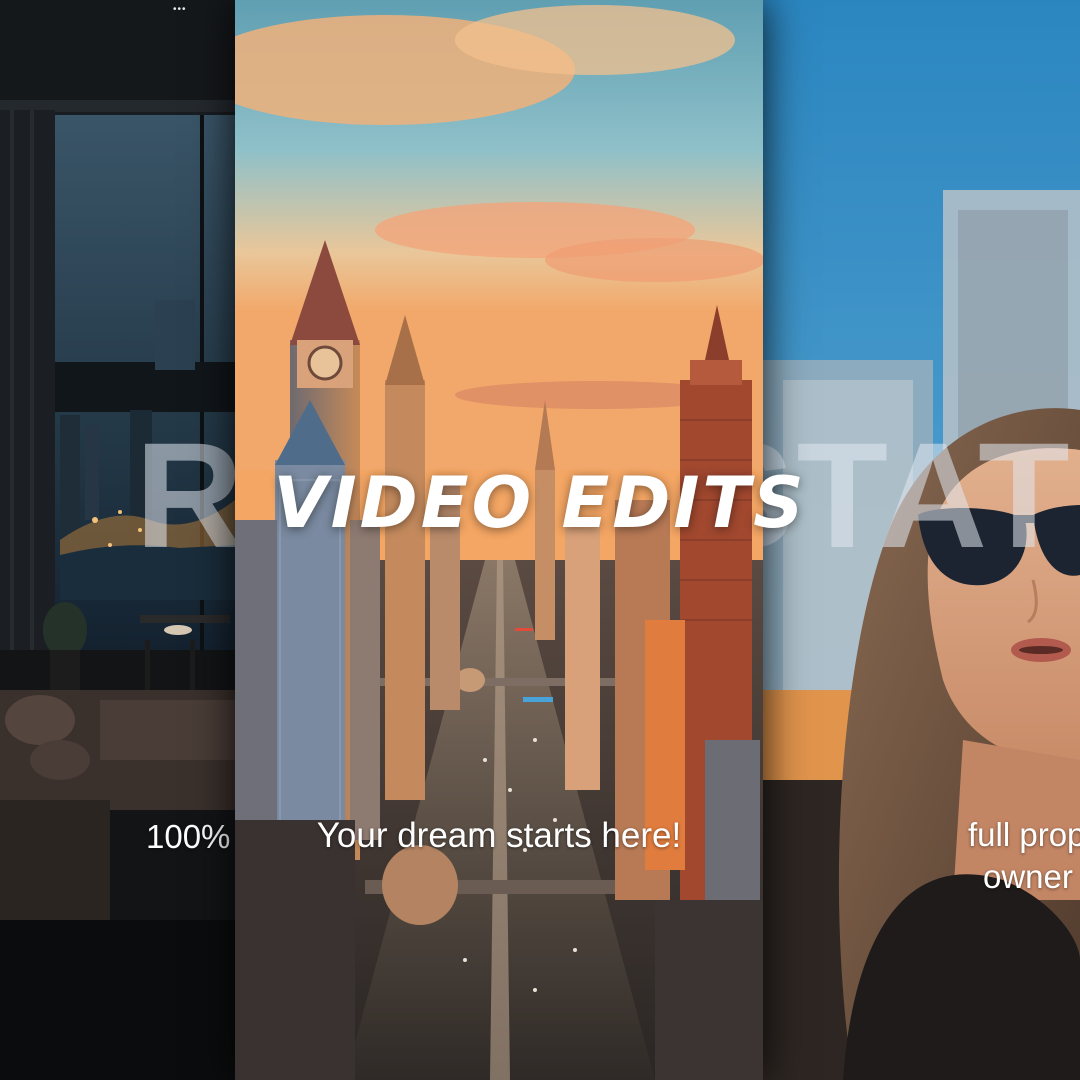 The image size is (1080, 1080). I want to click on top-dots: •••, so click(180, 9).